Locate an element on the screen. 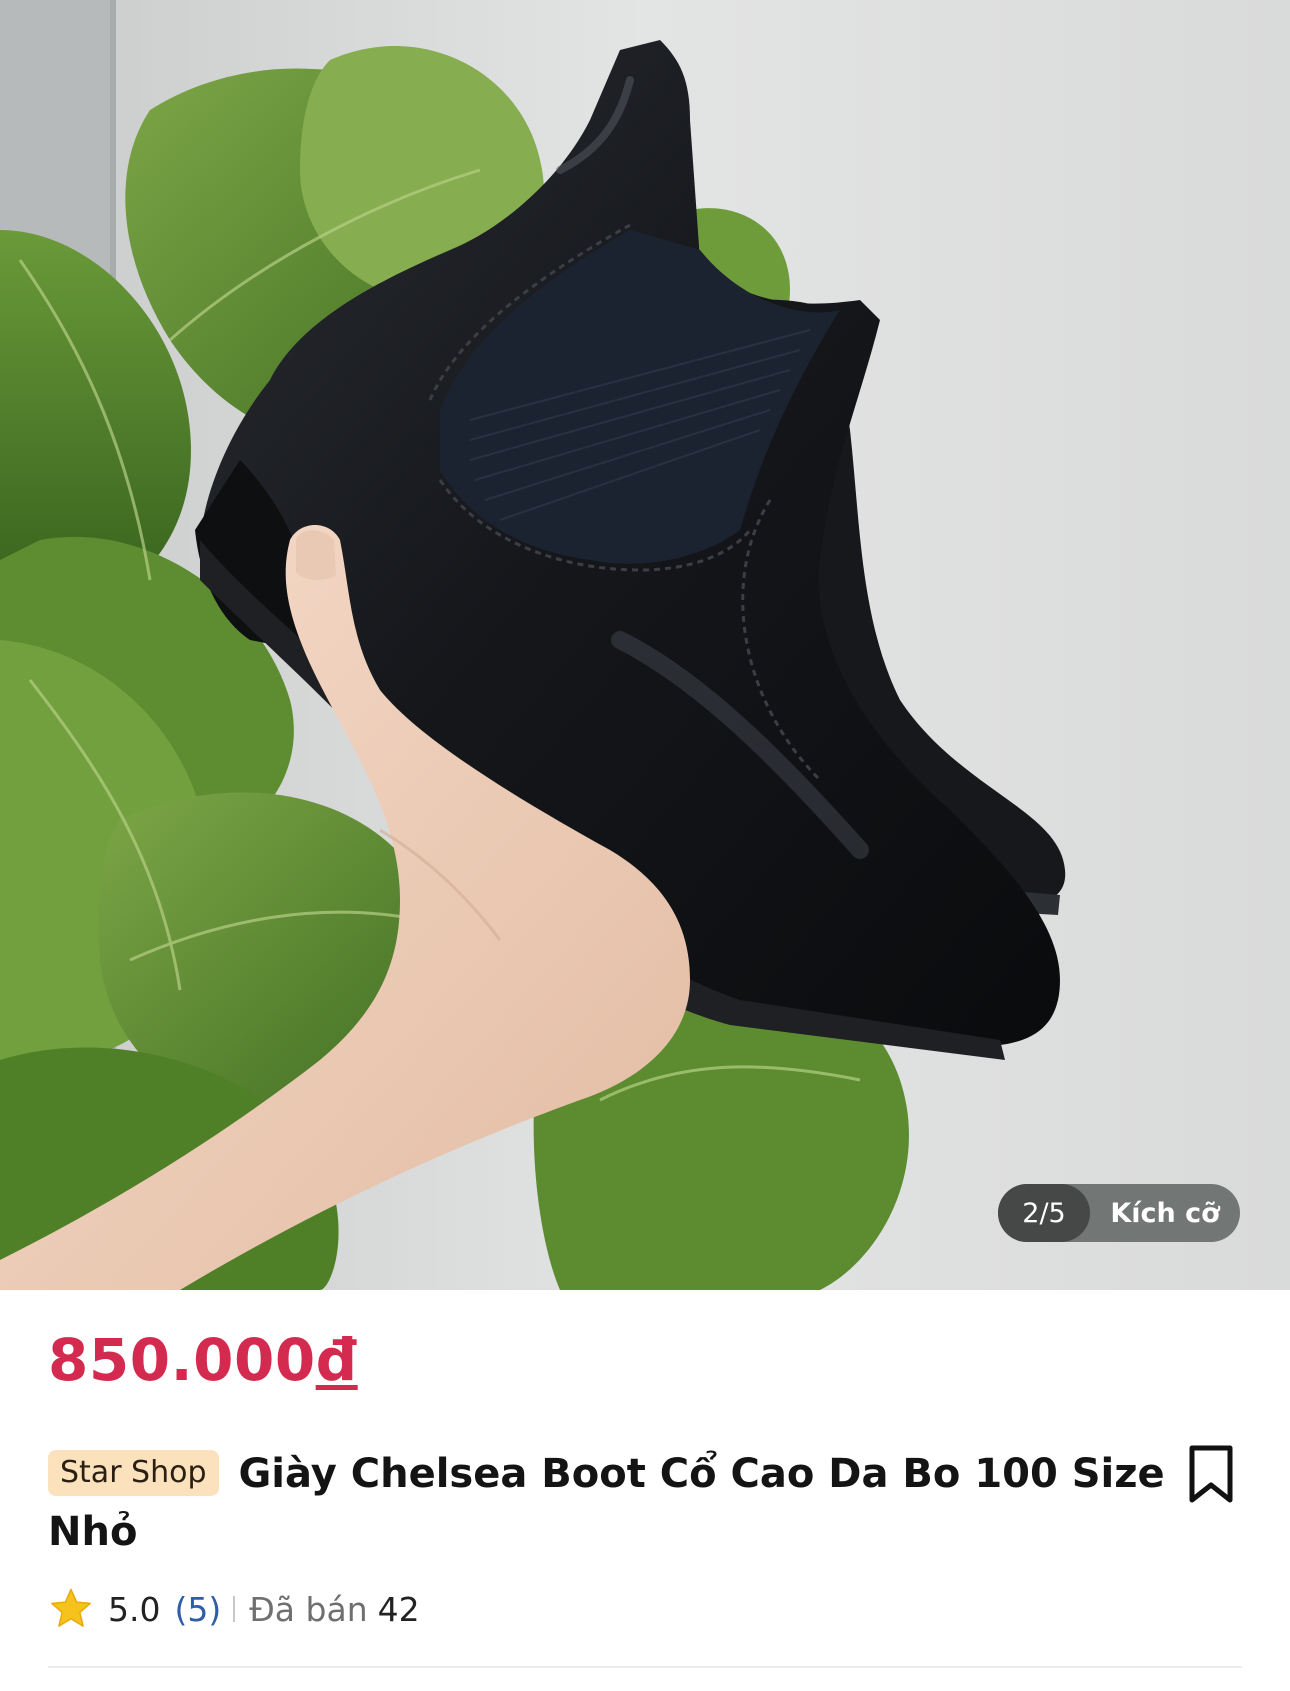 The width and height of the screenshot is (1290, 1691). rating-row: 5.0 (5) Đã bán 42 is located at coordinates (234, 1609).